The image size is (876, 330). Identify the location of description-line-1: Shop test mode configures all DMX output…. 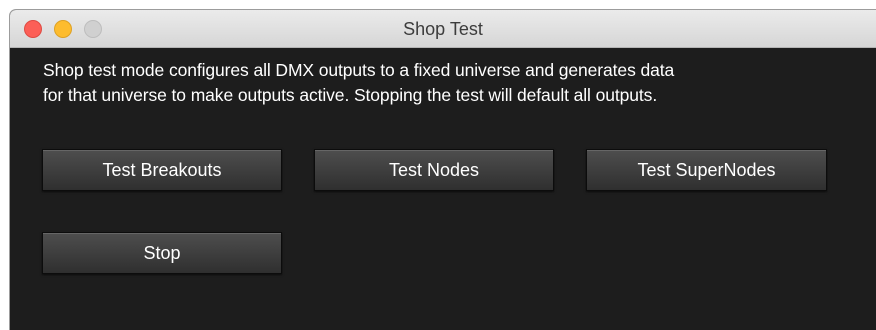
(359, 70).